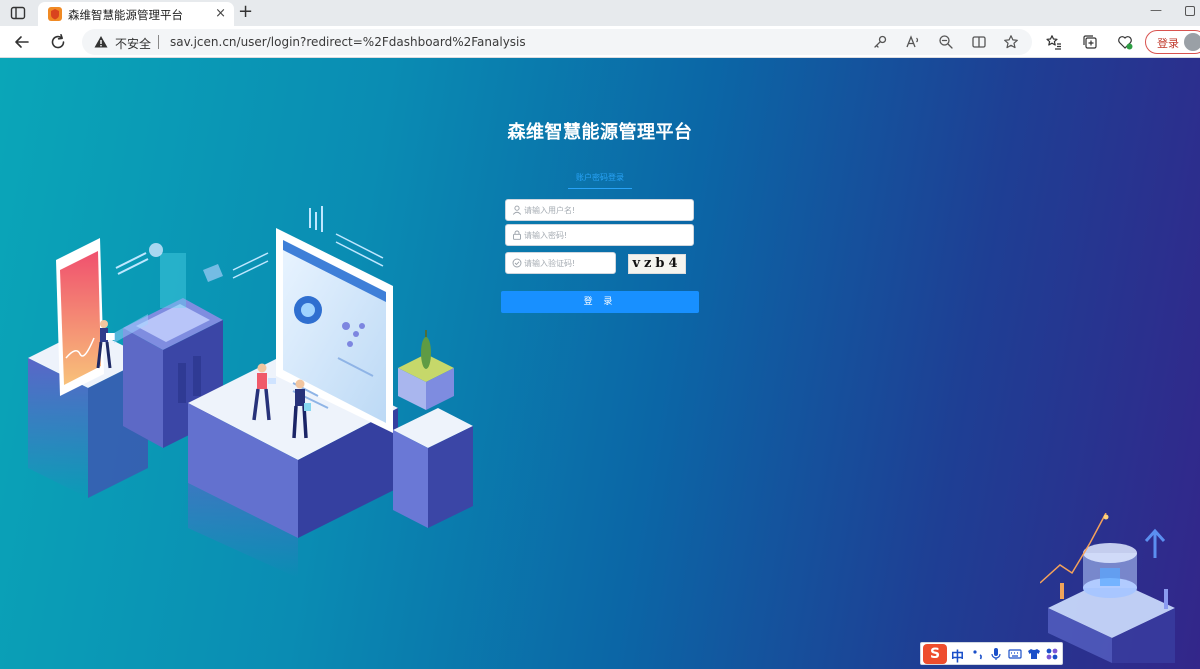 Image resolution: width=1200 pixels, height=669 pixels. What do you see at coordinates (1168, 43) in the screenshot?
I see `profile-login-label: 登录` at bounding box center [1168, 43].